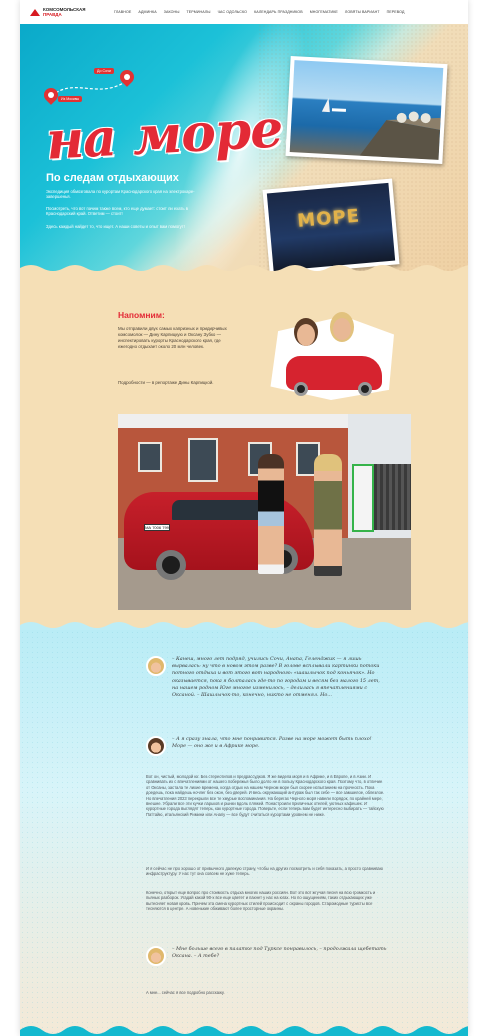 This screenshot has height=1036, width=490. Describe the element at coordinates (156, 746) in the screenshot. I see `avatar-dina-icon` at that location.